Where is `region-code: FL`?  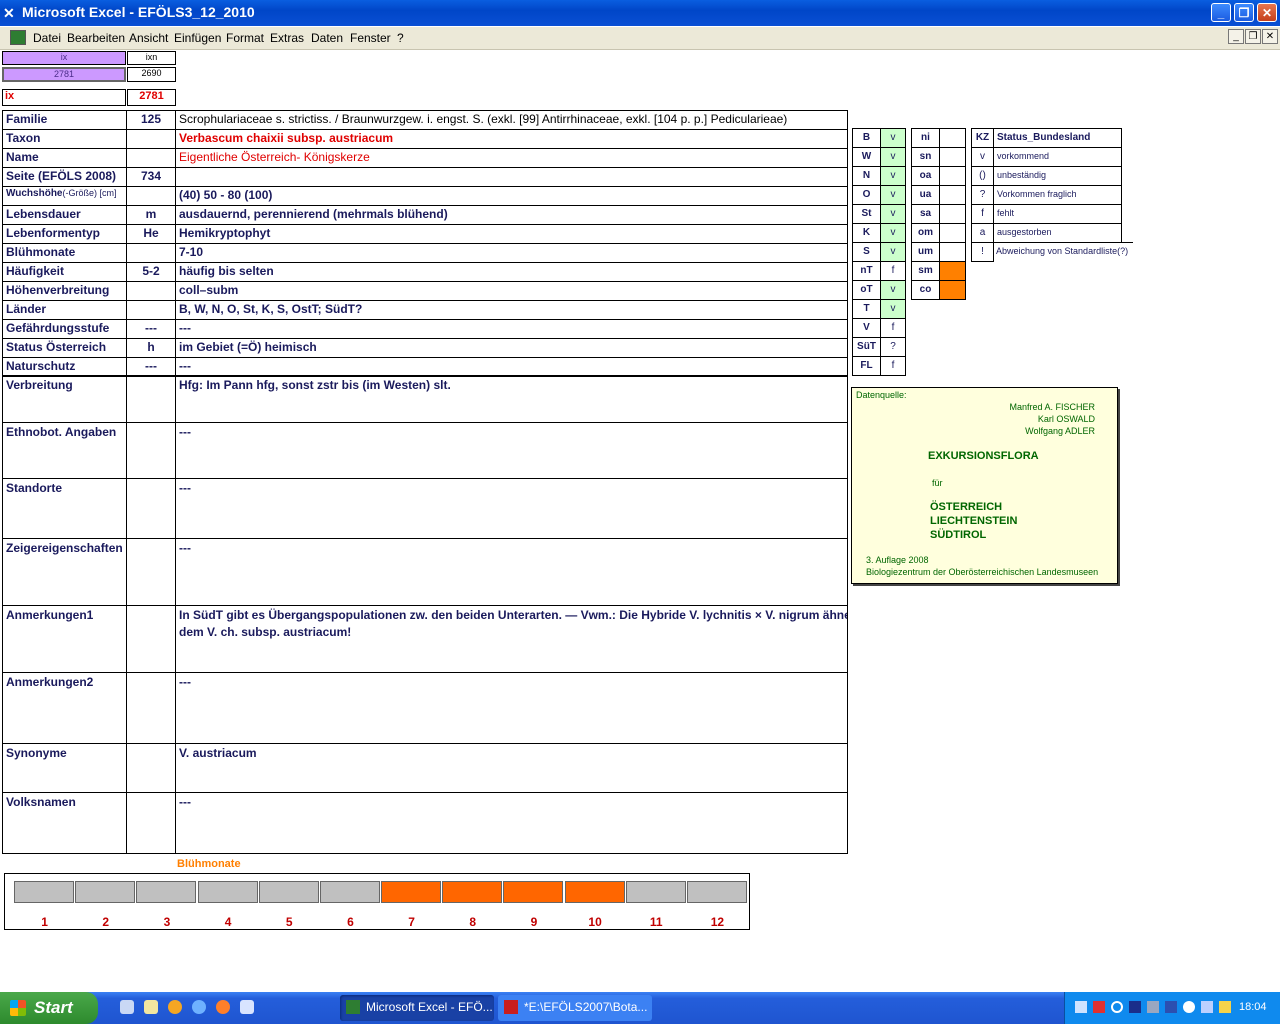
region-code: FL is located at coordinates (866, 366).